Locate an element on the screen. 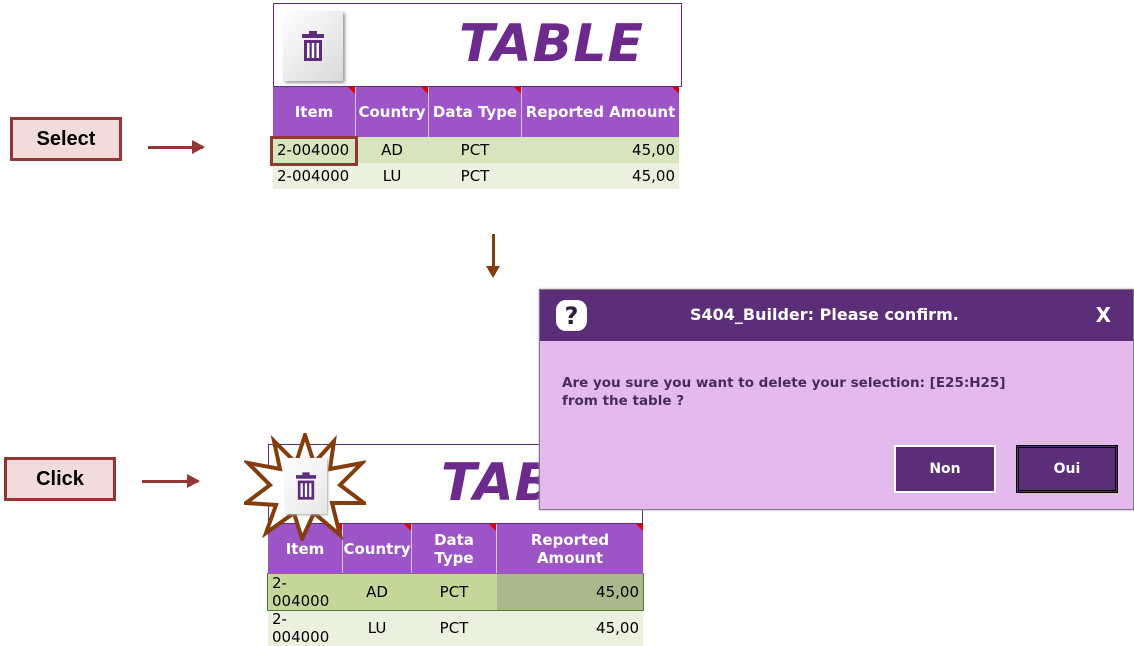 Image resolution: width=1134 pixels, height=646 pixels. col-header-country: Country is located at coordinates (392, 112).